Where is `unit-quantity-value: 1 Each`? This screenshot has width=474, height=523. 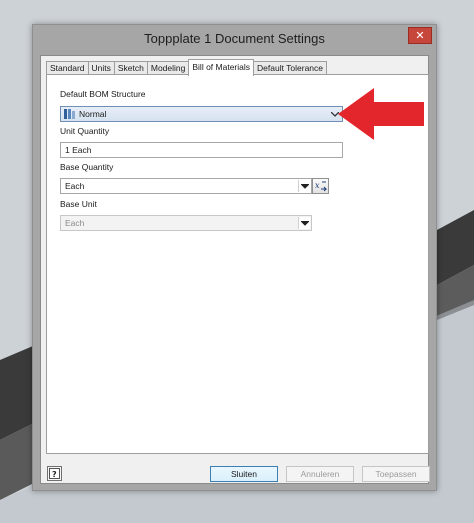 unit-quantity-value: 1 Each is located at coordinates (78, 150).